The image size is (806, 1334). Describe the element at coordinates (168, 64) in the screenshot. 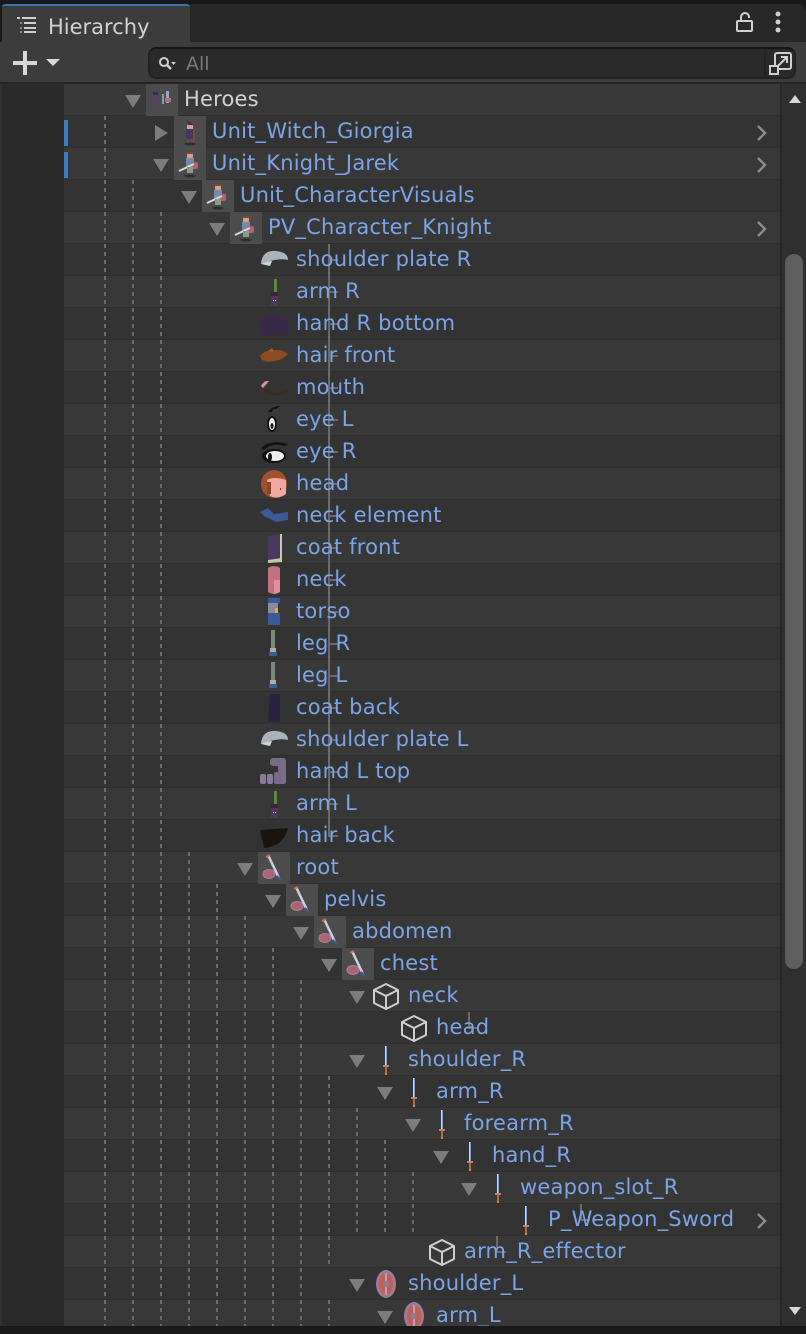

I see `search-filter-icon` at that location.